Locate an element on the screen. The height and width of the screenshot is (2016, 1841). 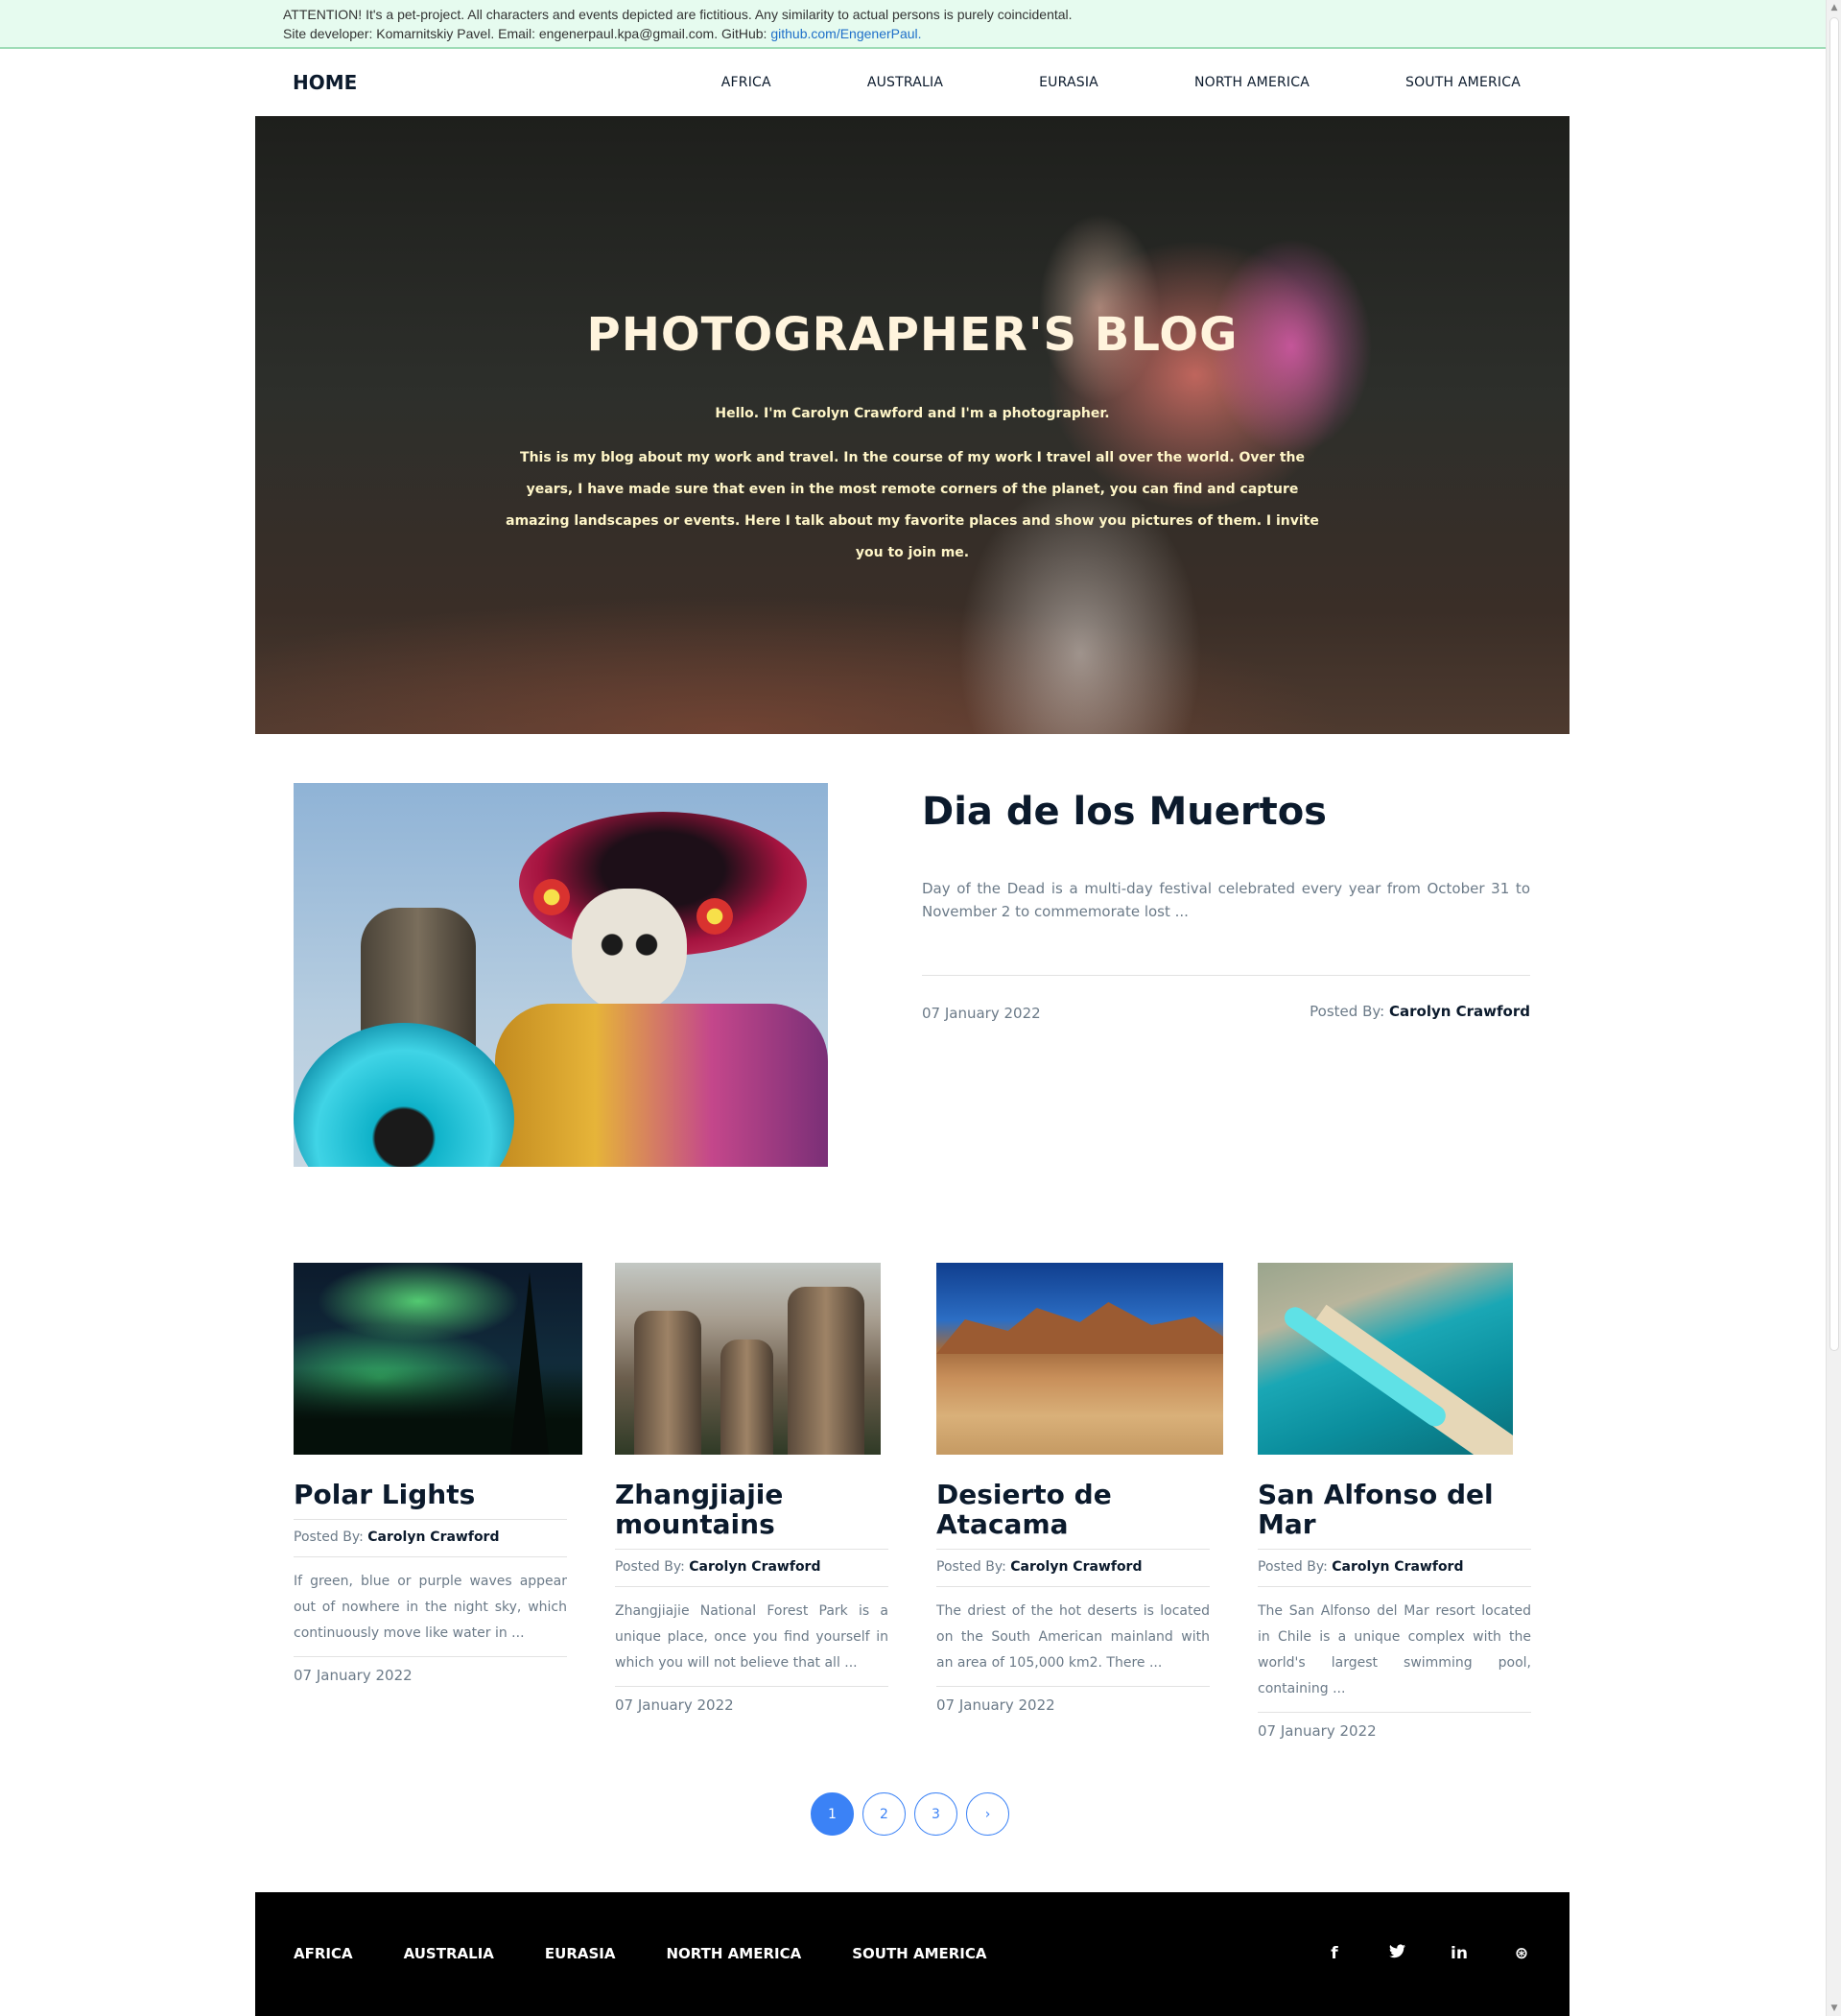
catrina-skull-shape is located at coordinates (630, 951).